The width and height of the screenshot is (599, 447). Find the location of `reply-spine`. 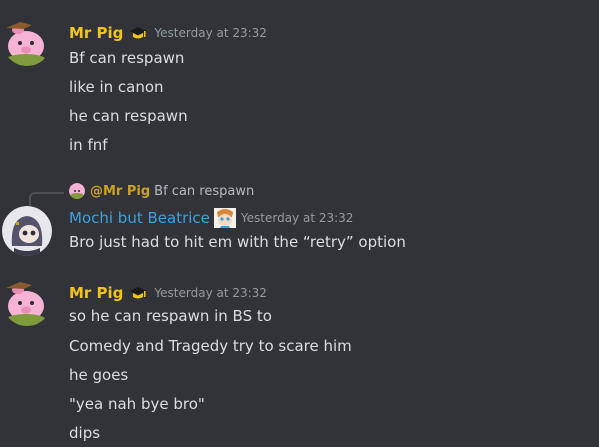

reply-spine is located at coordinates (46, 199).